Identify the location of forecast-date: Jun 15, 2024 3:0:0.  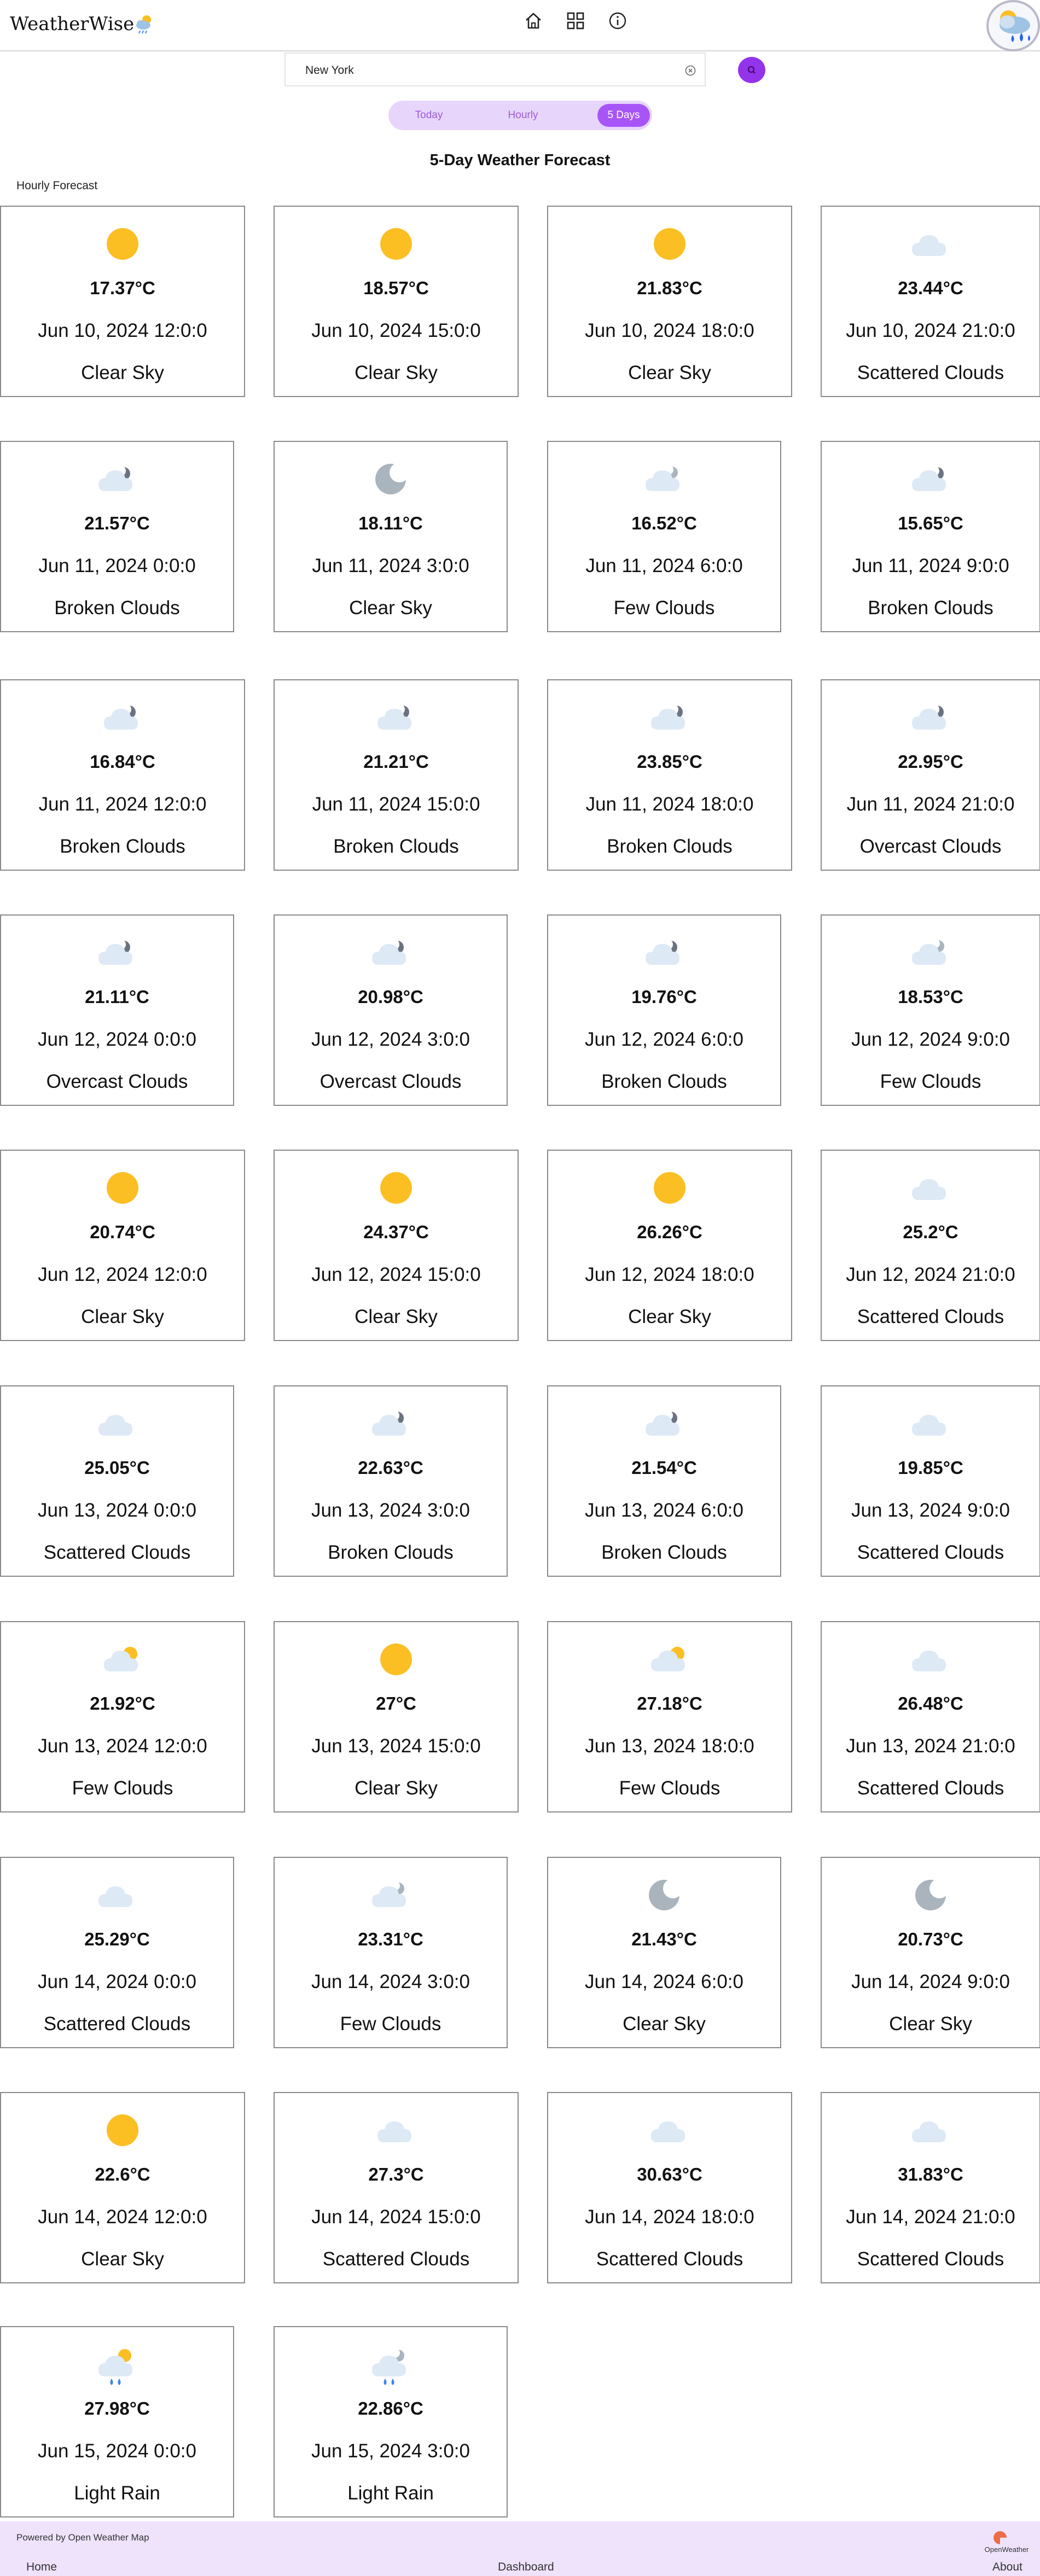
(390, 2451).